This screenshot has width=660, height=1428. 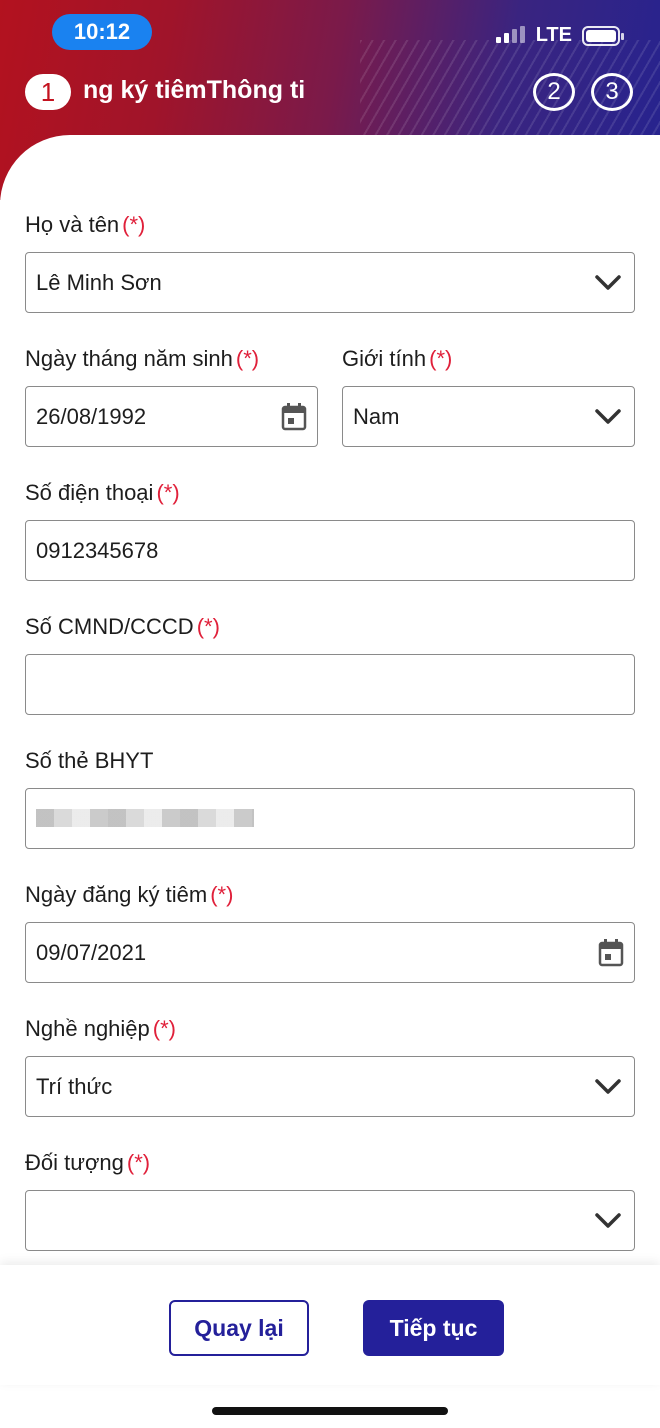 I want to click on redacted-value, so click(x=145, y=818).